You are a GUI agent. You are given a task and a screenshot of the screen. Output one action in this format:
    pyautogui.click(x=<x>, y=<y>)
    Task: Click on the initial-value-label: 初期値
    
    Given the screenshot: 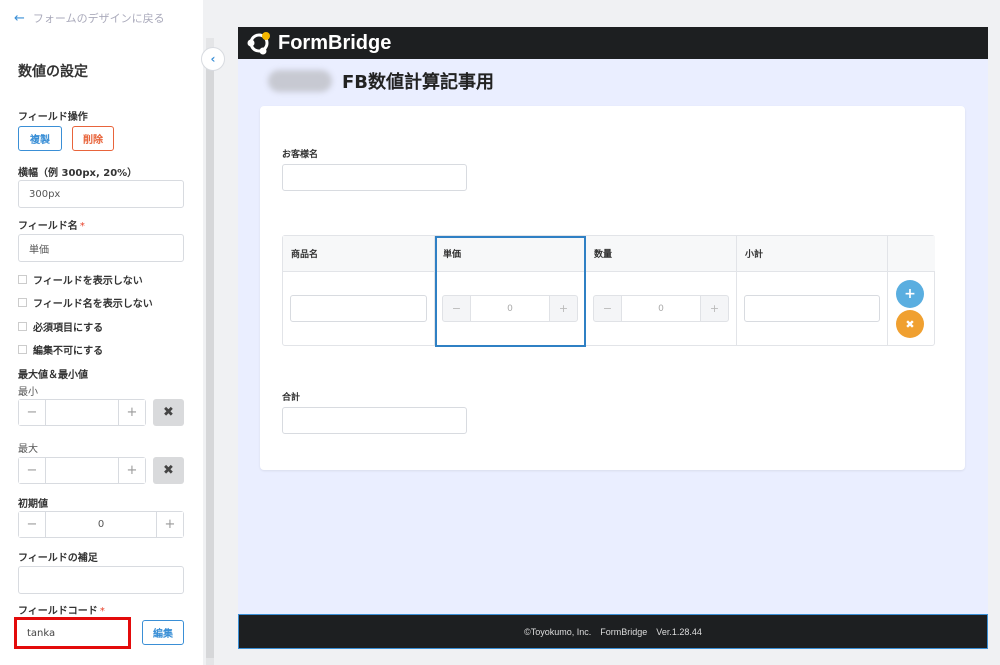 What is the action you would take?
    pyautogui.click(x=33, y=504)
    